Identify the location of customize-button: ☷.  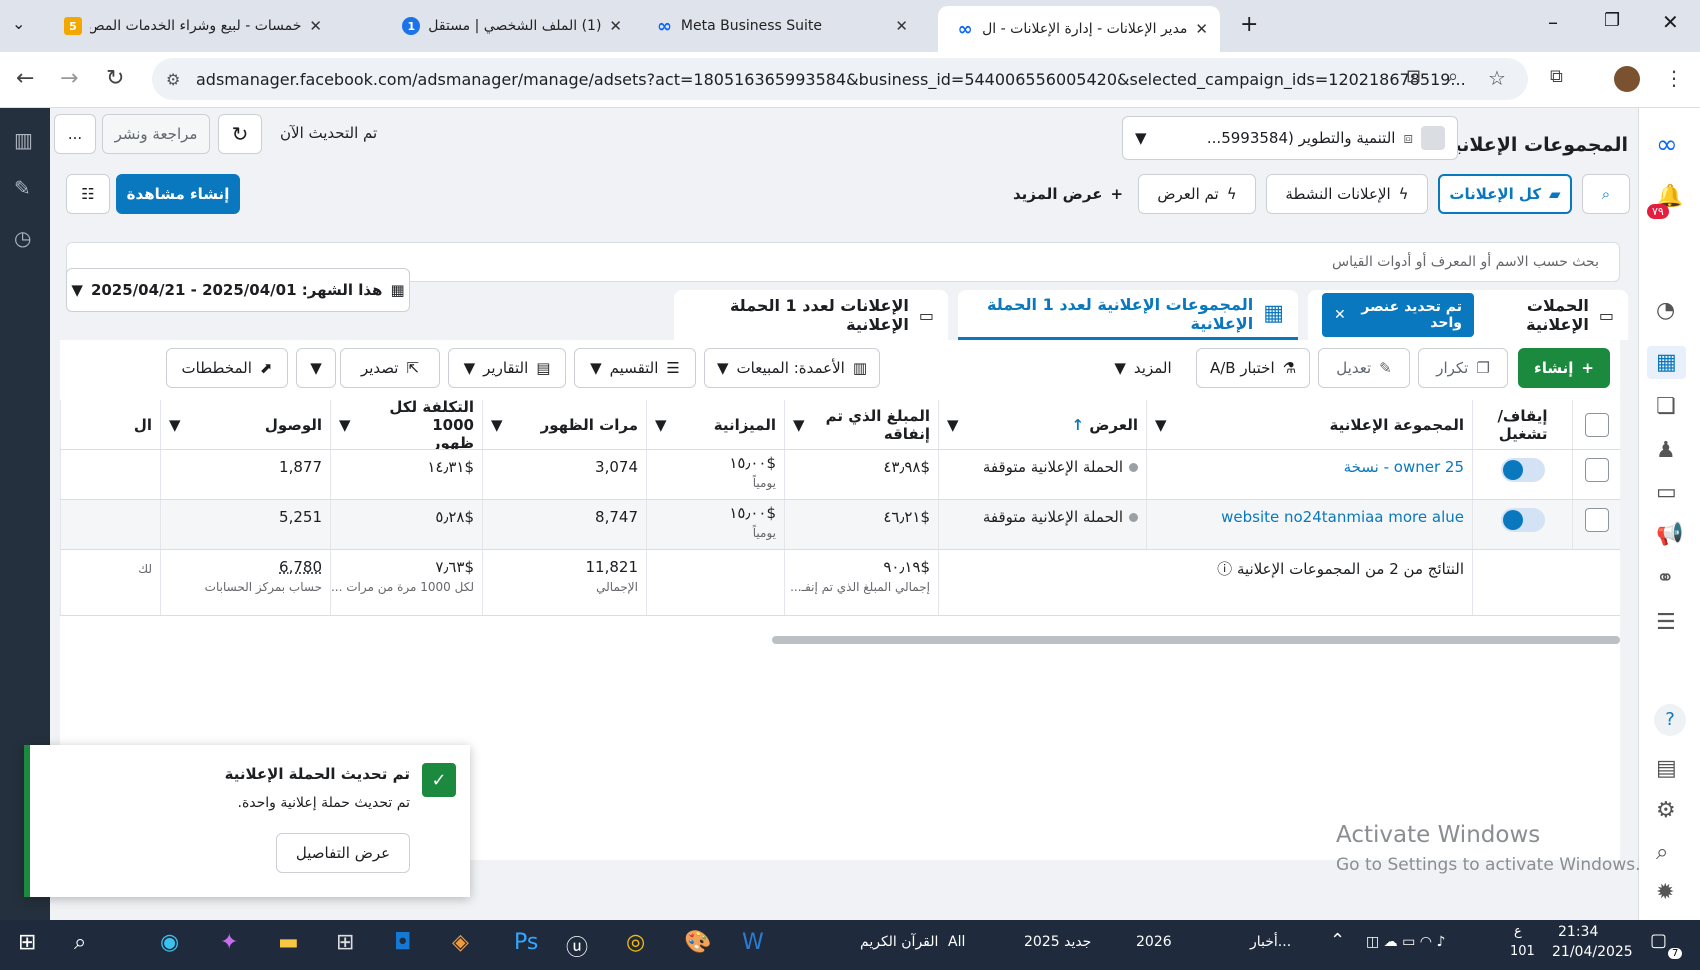
(88, 194).